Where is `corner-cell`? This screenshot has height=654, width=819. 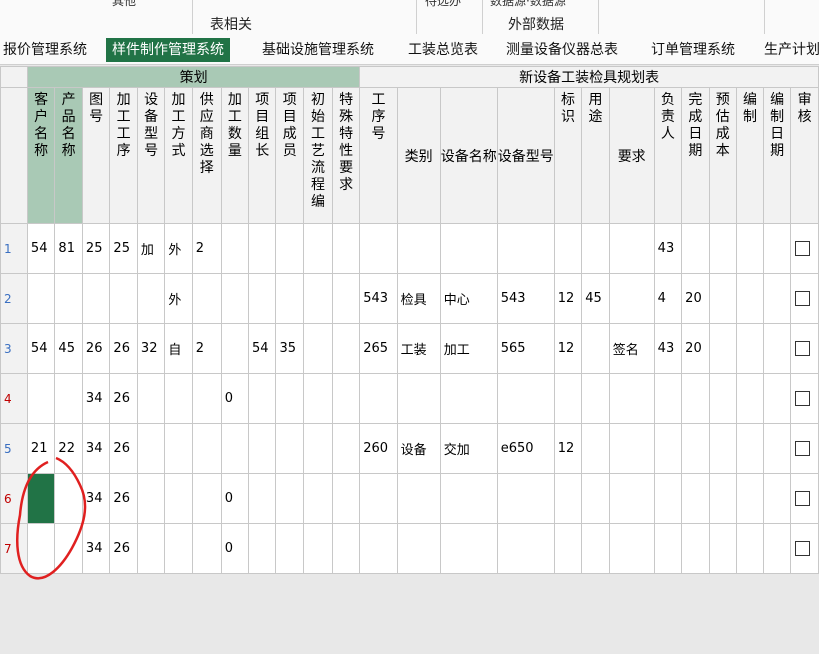
corner-cell is located at coordinates (14, 77).